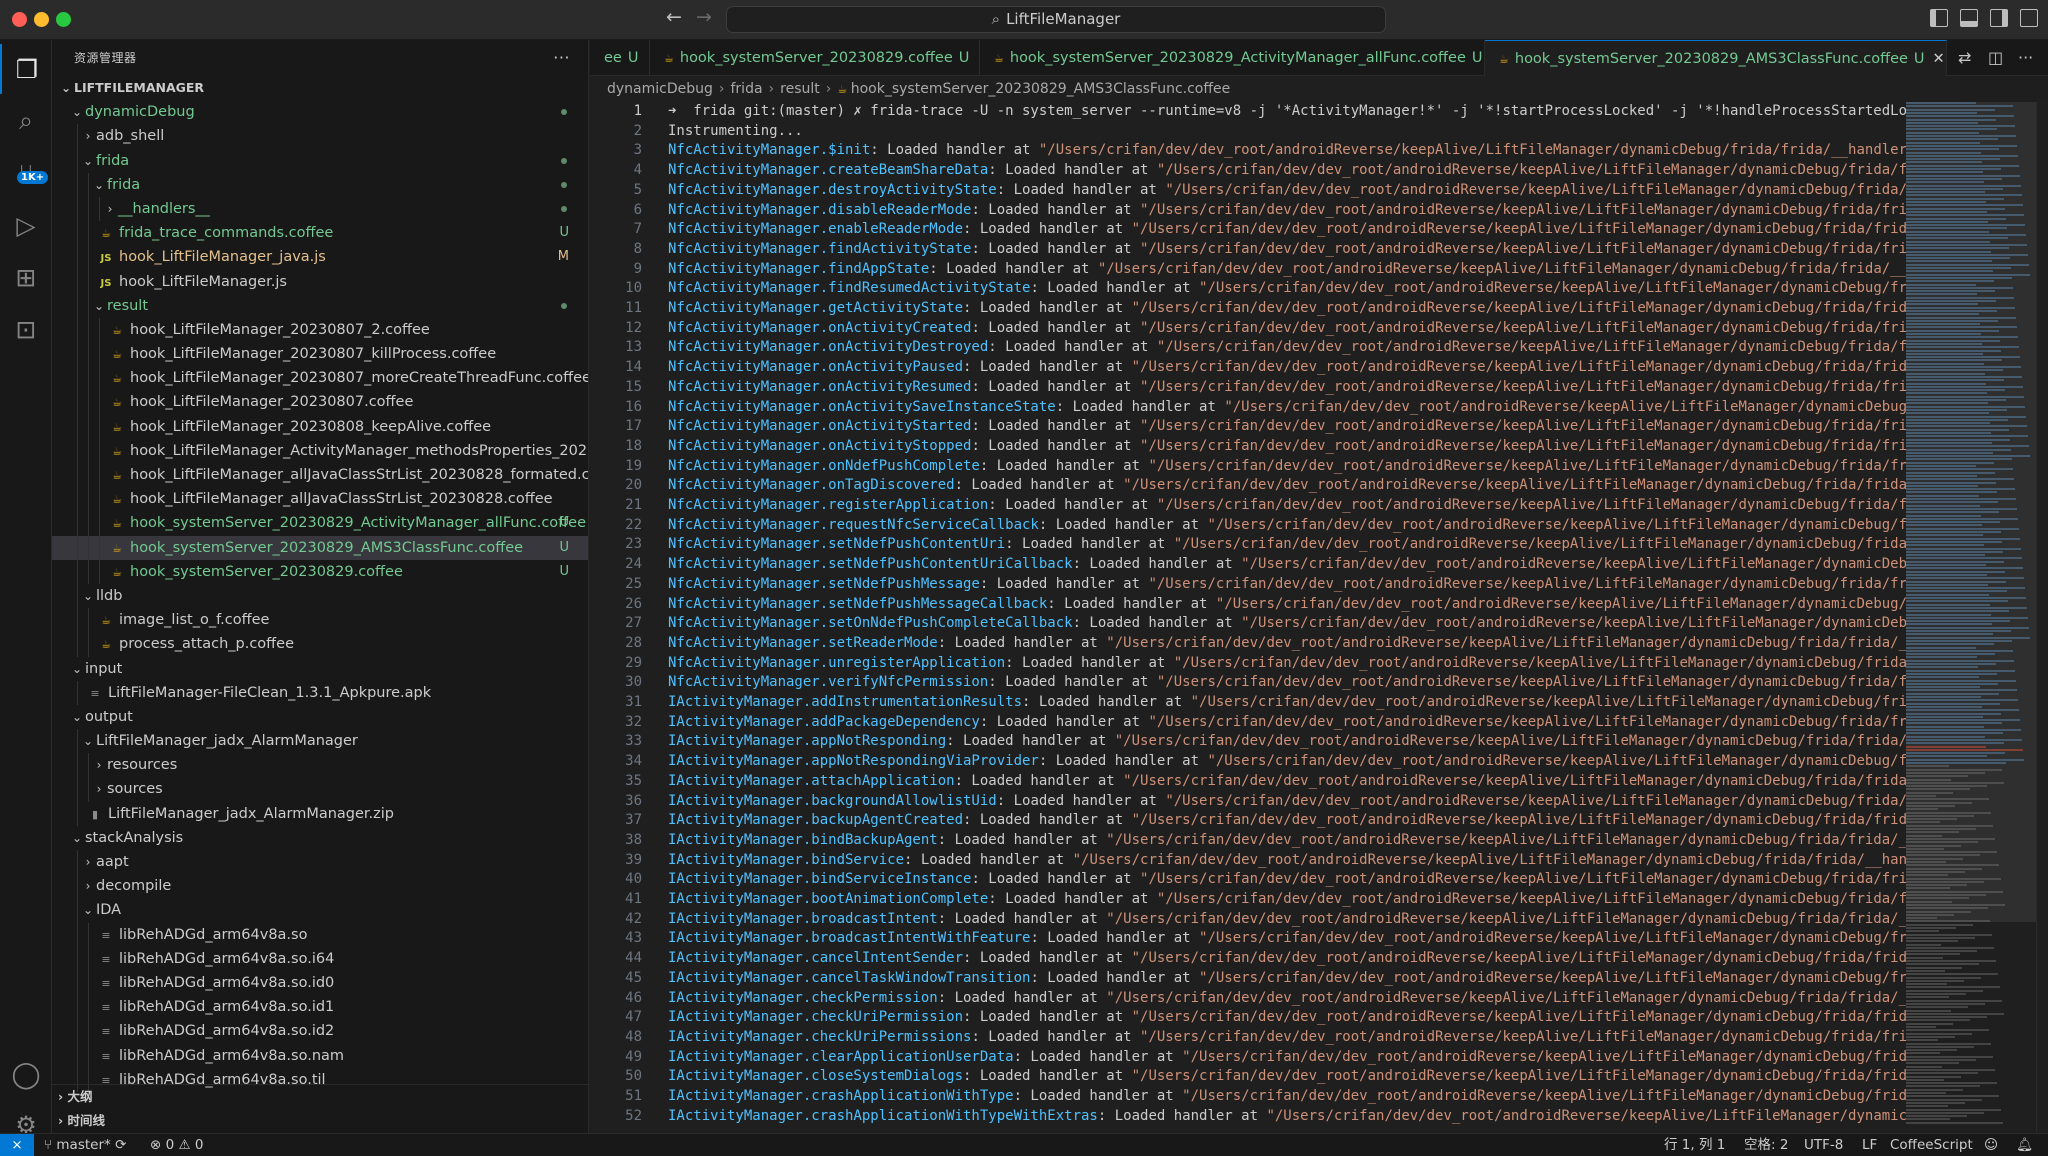 This screenshot has height=1156, width=2048. Describe the element at coordinates (2042, 617) in the screenshot. I see `editor-scrollbar` at that location.